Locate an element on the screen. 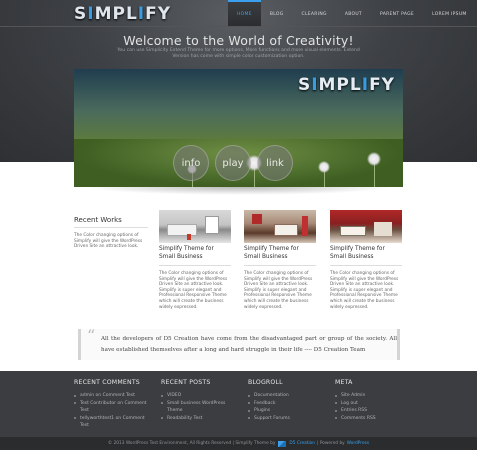 The height and width of the screenshot is (450, 477). slider-info-button: info is located at coordinates (191, 163).